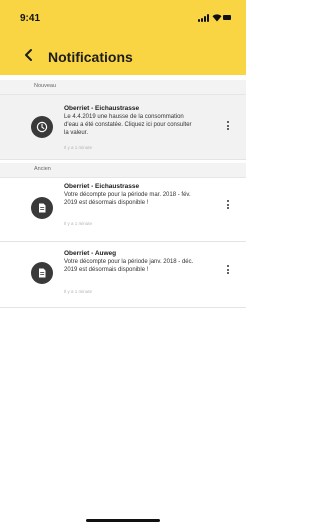 Image resolution: width=320 pixels, height=529 pixels. What do you see at coordinates (42, 169) in the screenshot?
I see `section-old-label: Ancien` at bounding box center [42, 169].